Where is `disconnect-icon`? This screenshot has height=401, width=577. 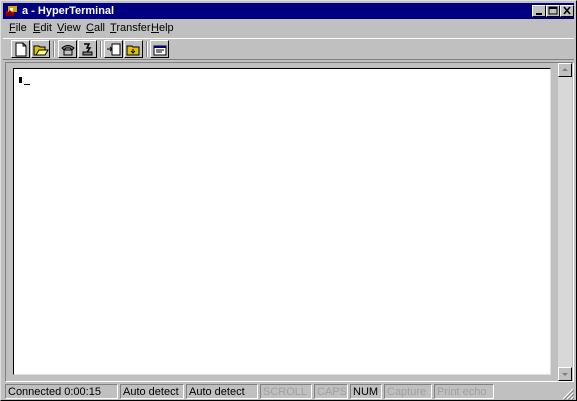 disconnect-icon is located at coordinates (87, 49).